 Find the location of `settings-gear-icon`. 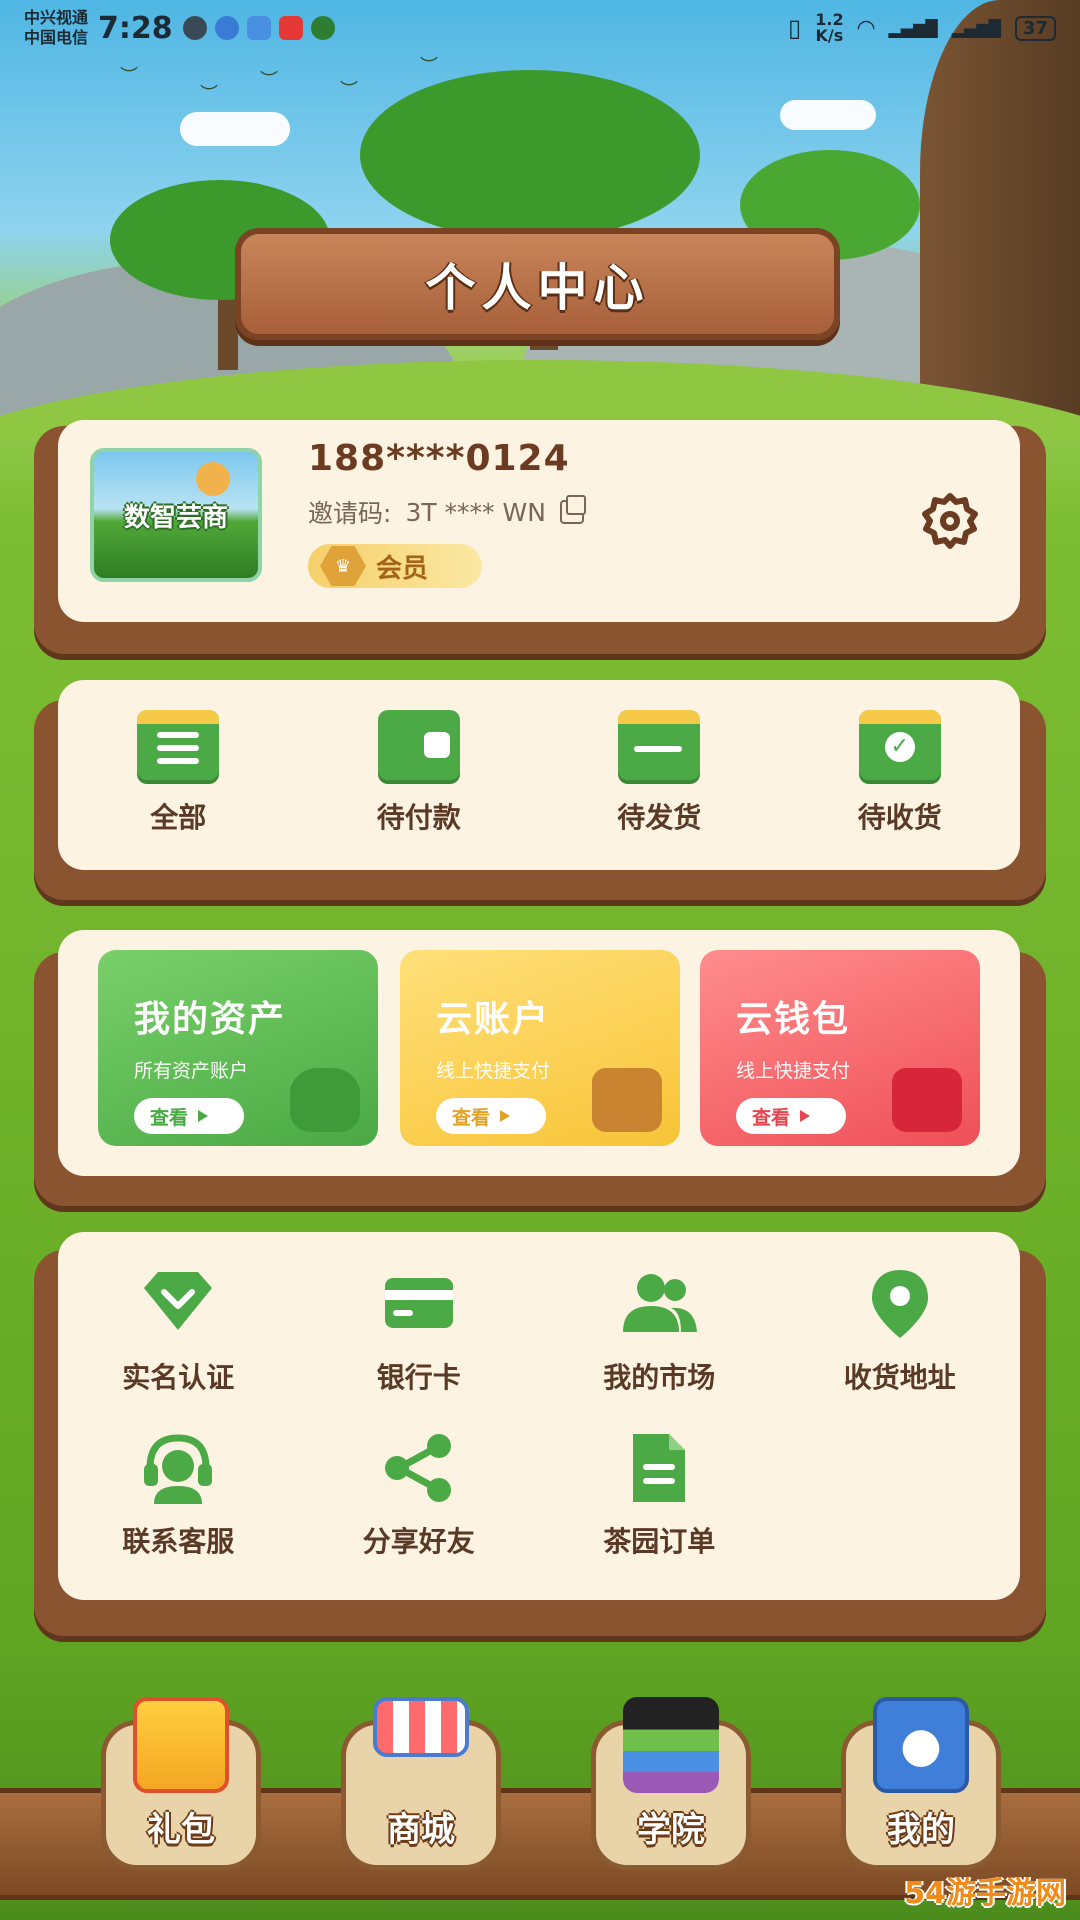

settings-gear-icon is located at coordinates (950, 520).